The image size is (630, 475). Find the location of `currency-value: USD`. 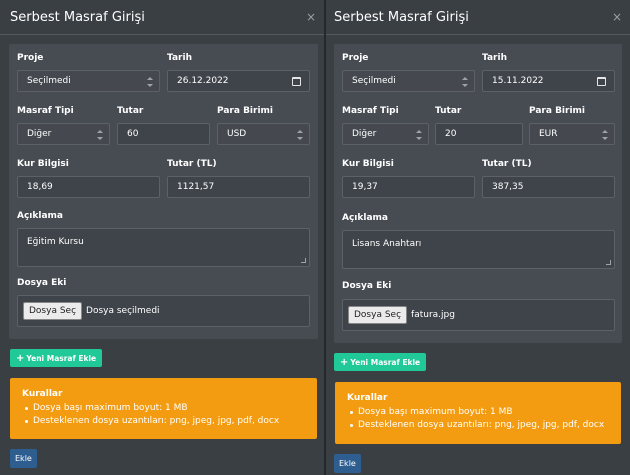

currency-value: USD is located at coordinates (237, 134).